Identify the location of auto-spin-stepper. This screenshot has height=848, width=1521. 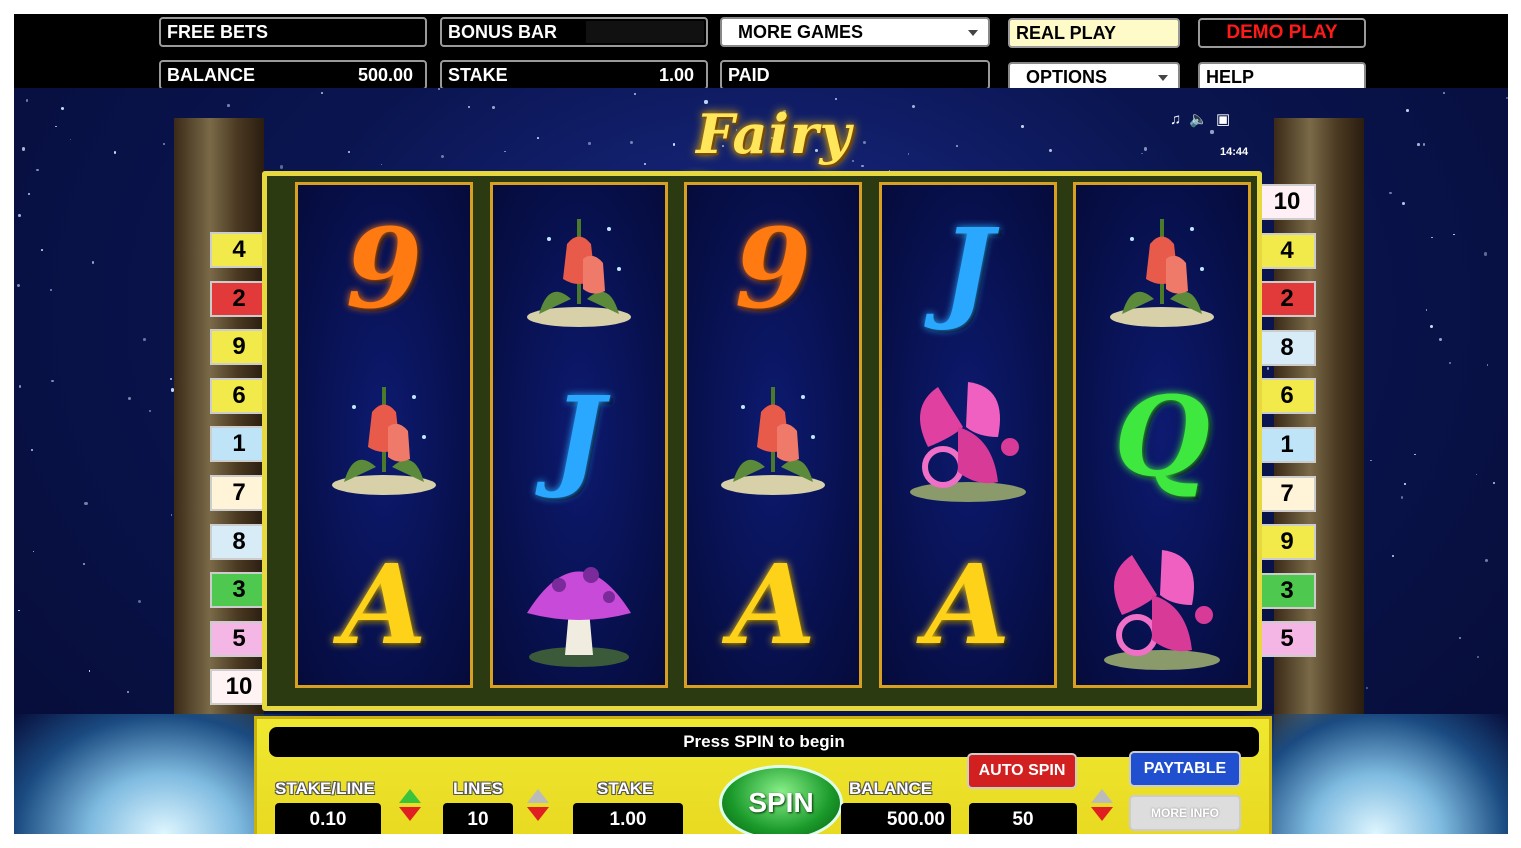
(1102, 809).